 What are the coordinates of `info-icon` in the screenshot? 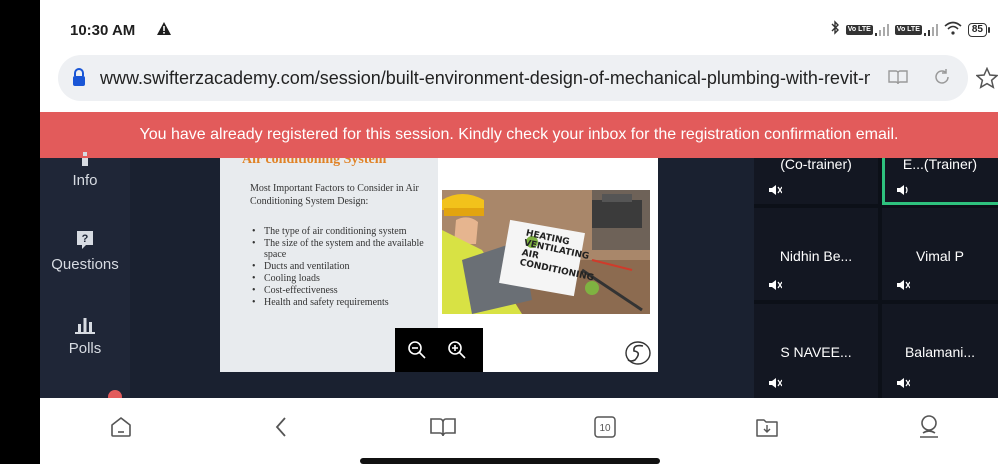 It's located at (85, 159).